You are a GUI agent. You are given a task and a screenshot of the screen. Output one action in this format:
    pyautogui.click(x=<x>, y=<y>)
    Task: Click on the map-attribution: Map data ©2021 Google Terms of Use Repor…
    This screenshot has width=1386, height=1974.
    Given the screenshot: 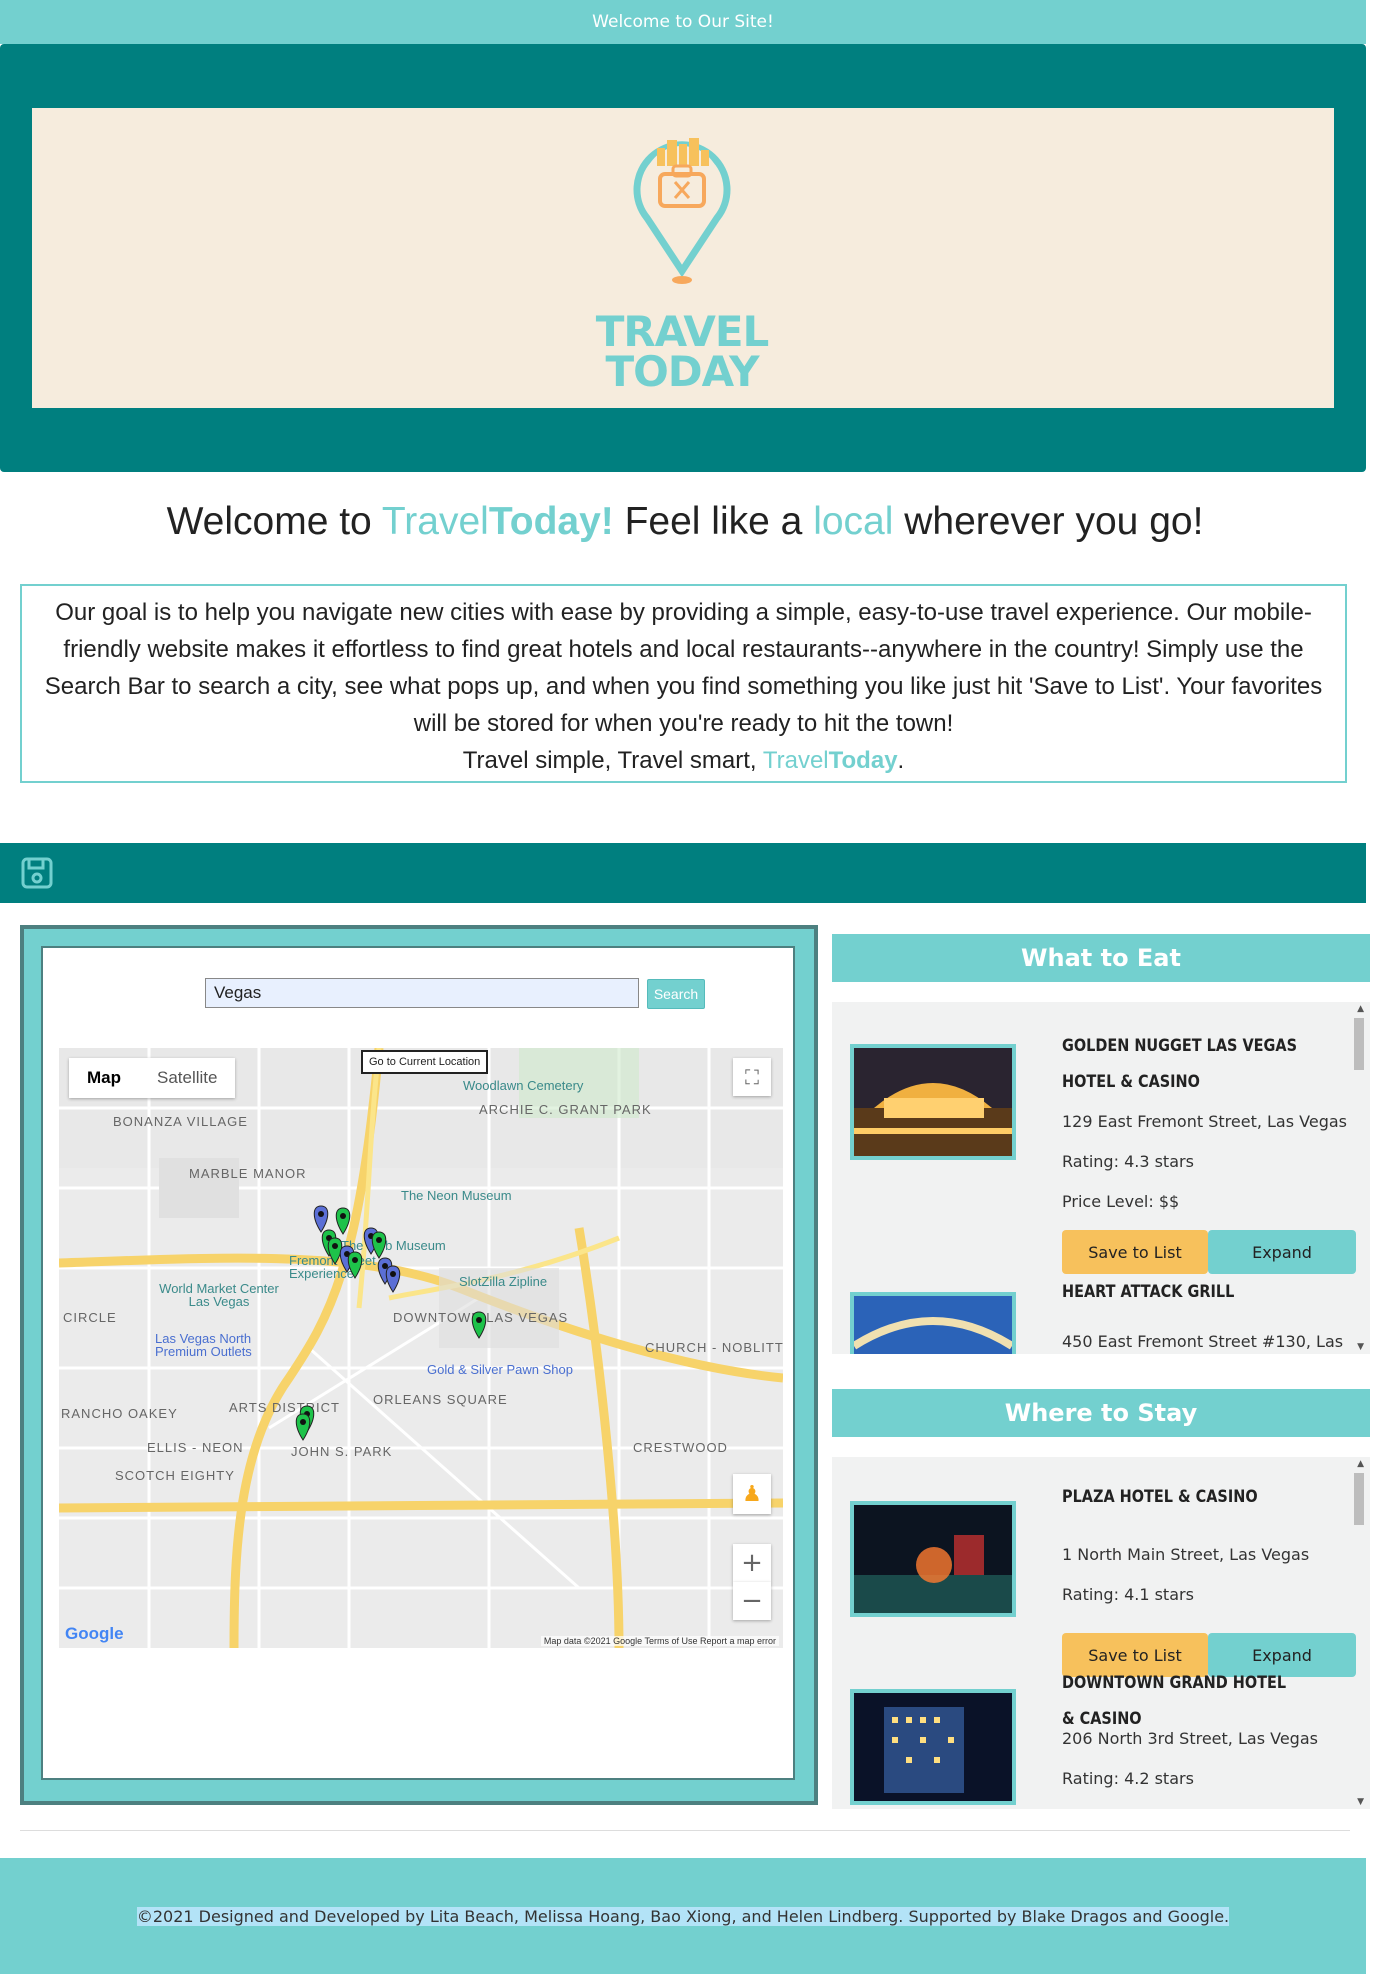 What is the action you would take?
    pyautogui.click(x=659, y=1641)
    